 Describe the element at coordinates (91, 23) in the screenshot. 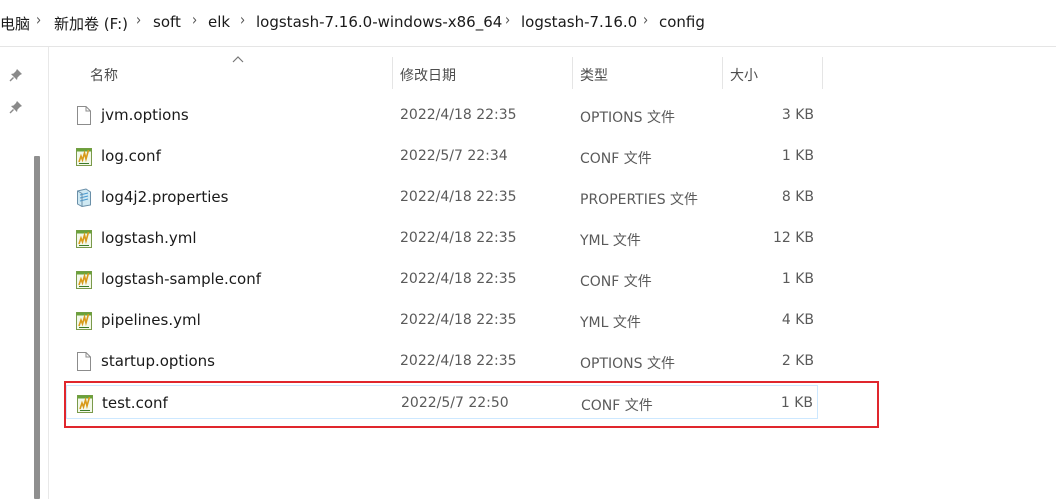

I see `breadcrumb-item-drive: 新加卷 (F:)` at that location.